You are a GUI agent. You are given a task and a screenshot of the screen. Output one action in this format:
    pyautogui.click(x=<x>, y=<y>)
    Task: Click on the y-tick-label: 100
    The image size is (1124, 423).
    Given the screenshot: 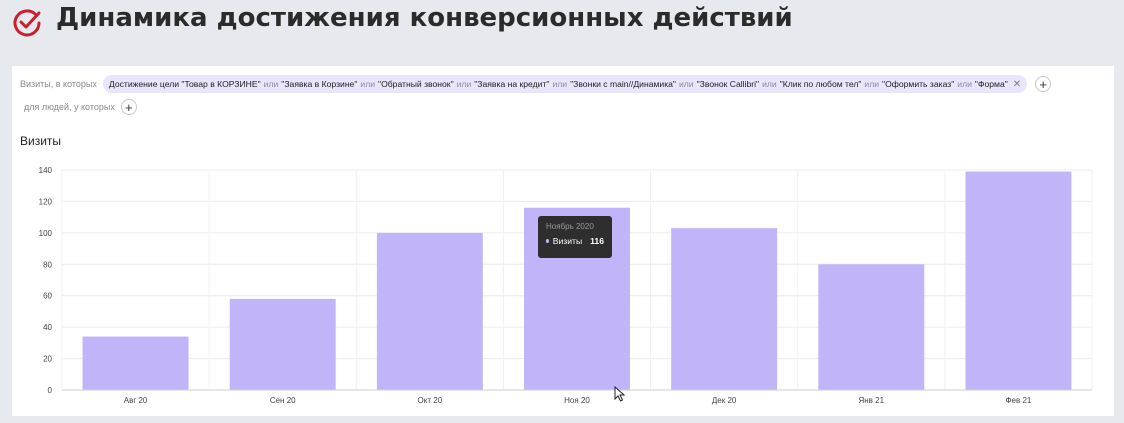 What is the action you would take?
    pyautogui.click(x=46, y=233)
    